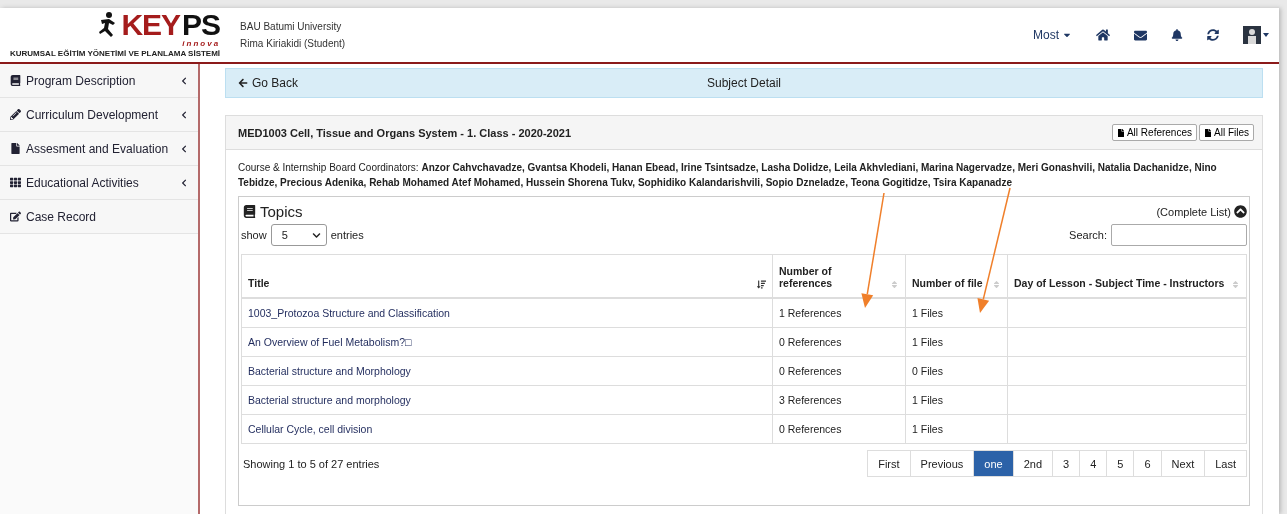  What do you see at coordinates (291, 26) in the screenshot?
I see `university-name: BAU Batumi University` at bounding box center [291, 26].